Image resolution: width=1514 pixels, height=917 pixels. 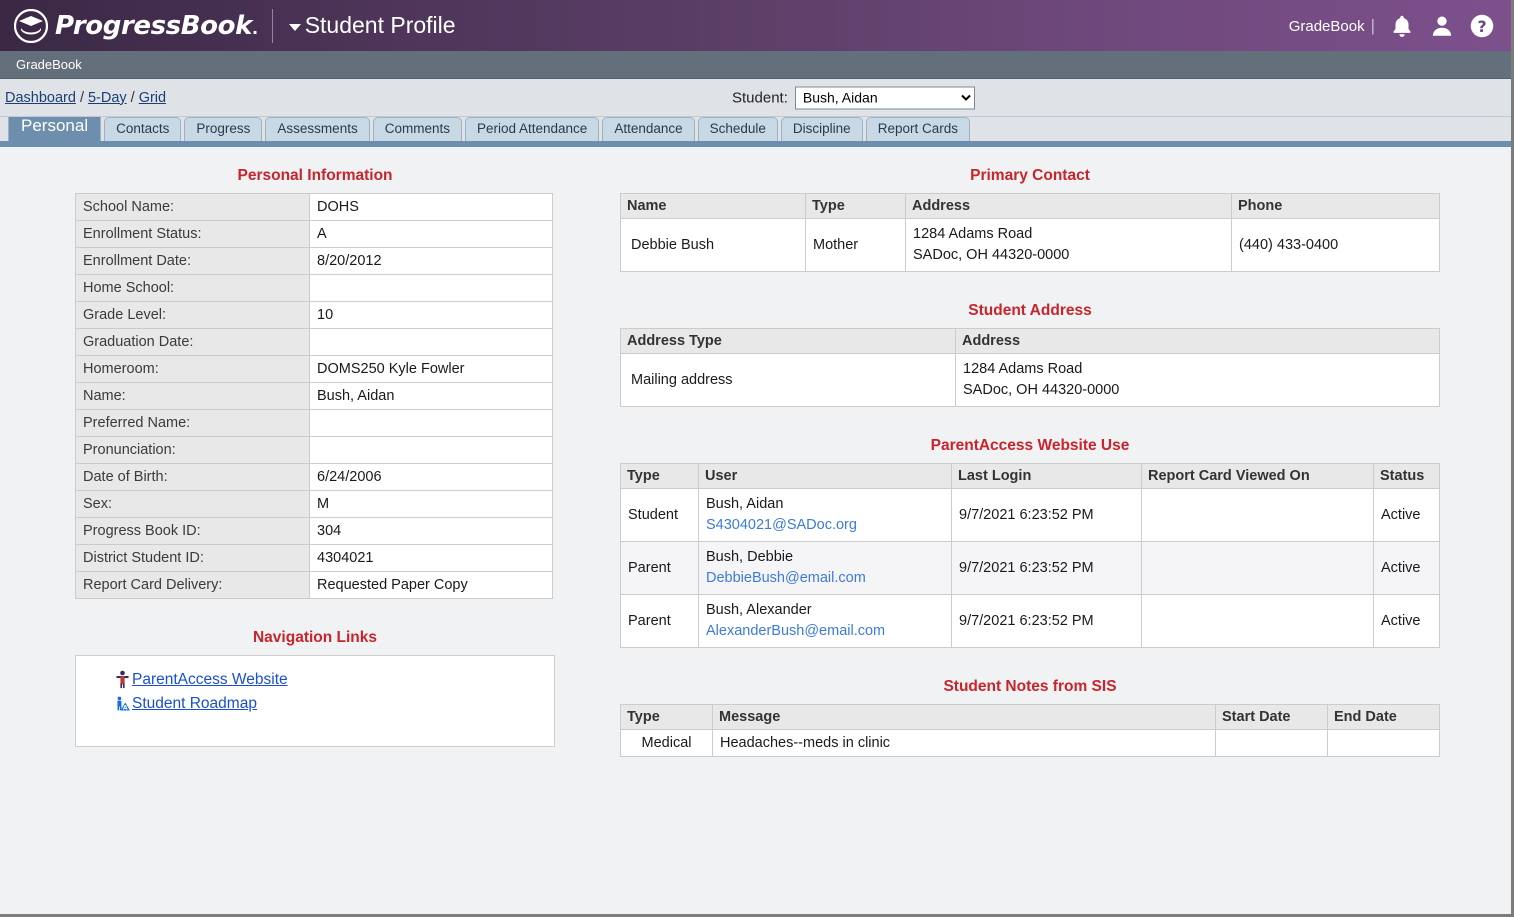 I want to click on navigation-links-box: ParentAccess Website A Student Roadmap, so click(x=315, y=701).